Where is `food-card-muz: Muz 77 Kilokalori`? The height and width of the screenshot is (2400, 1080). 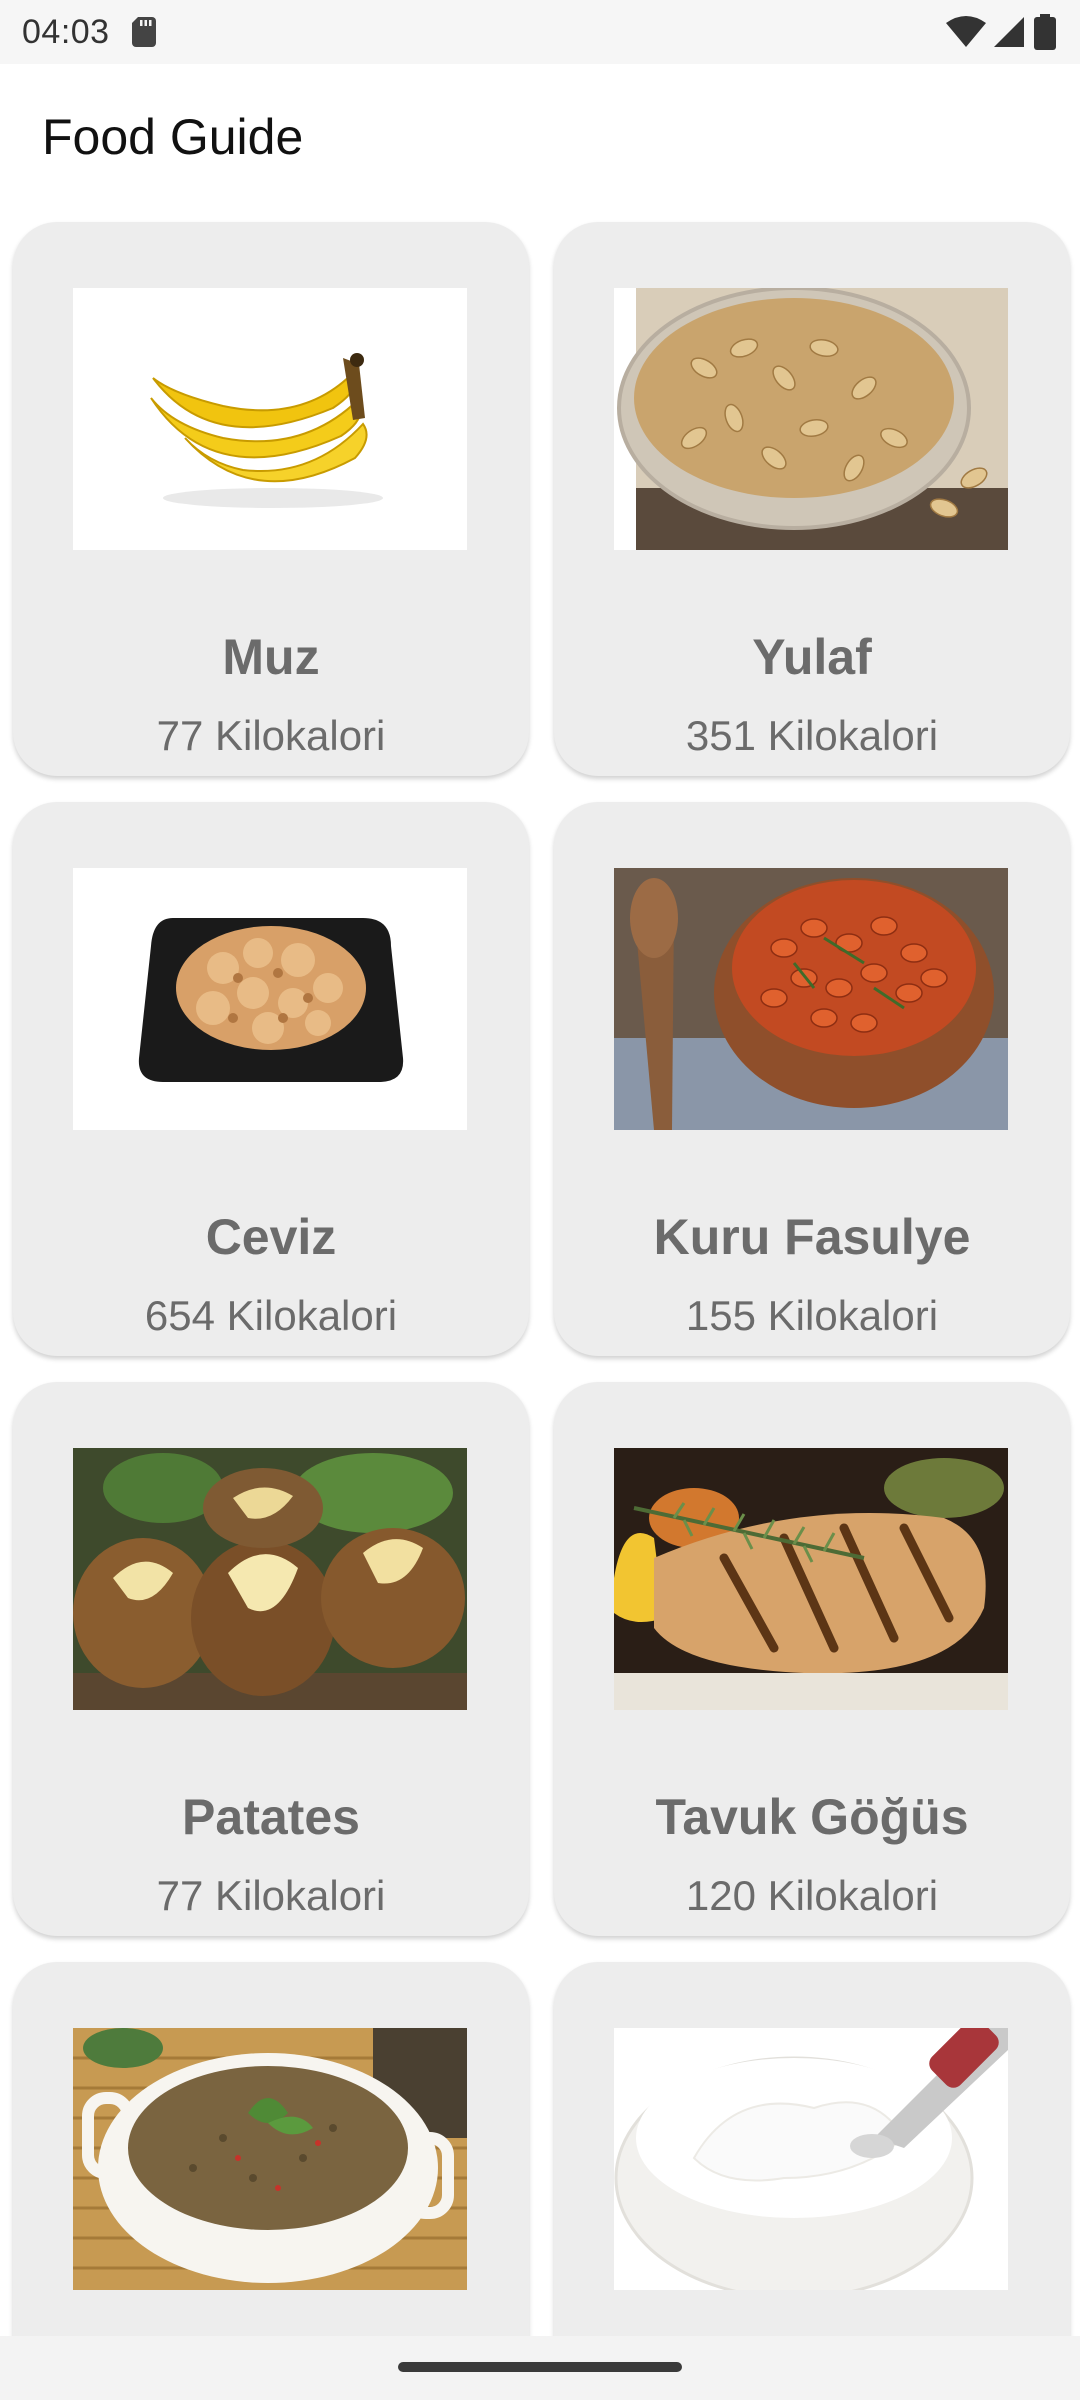 food-card-muz: Muz 77 Kilokalori is located at coordinates (271, 499).